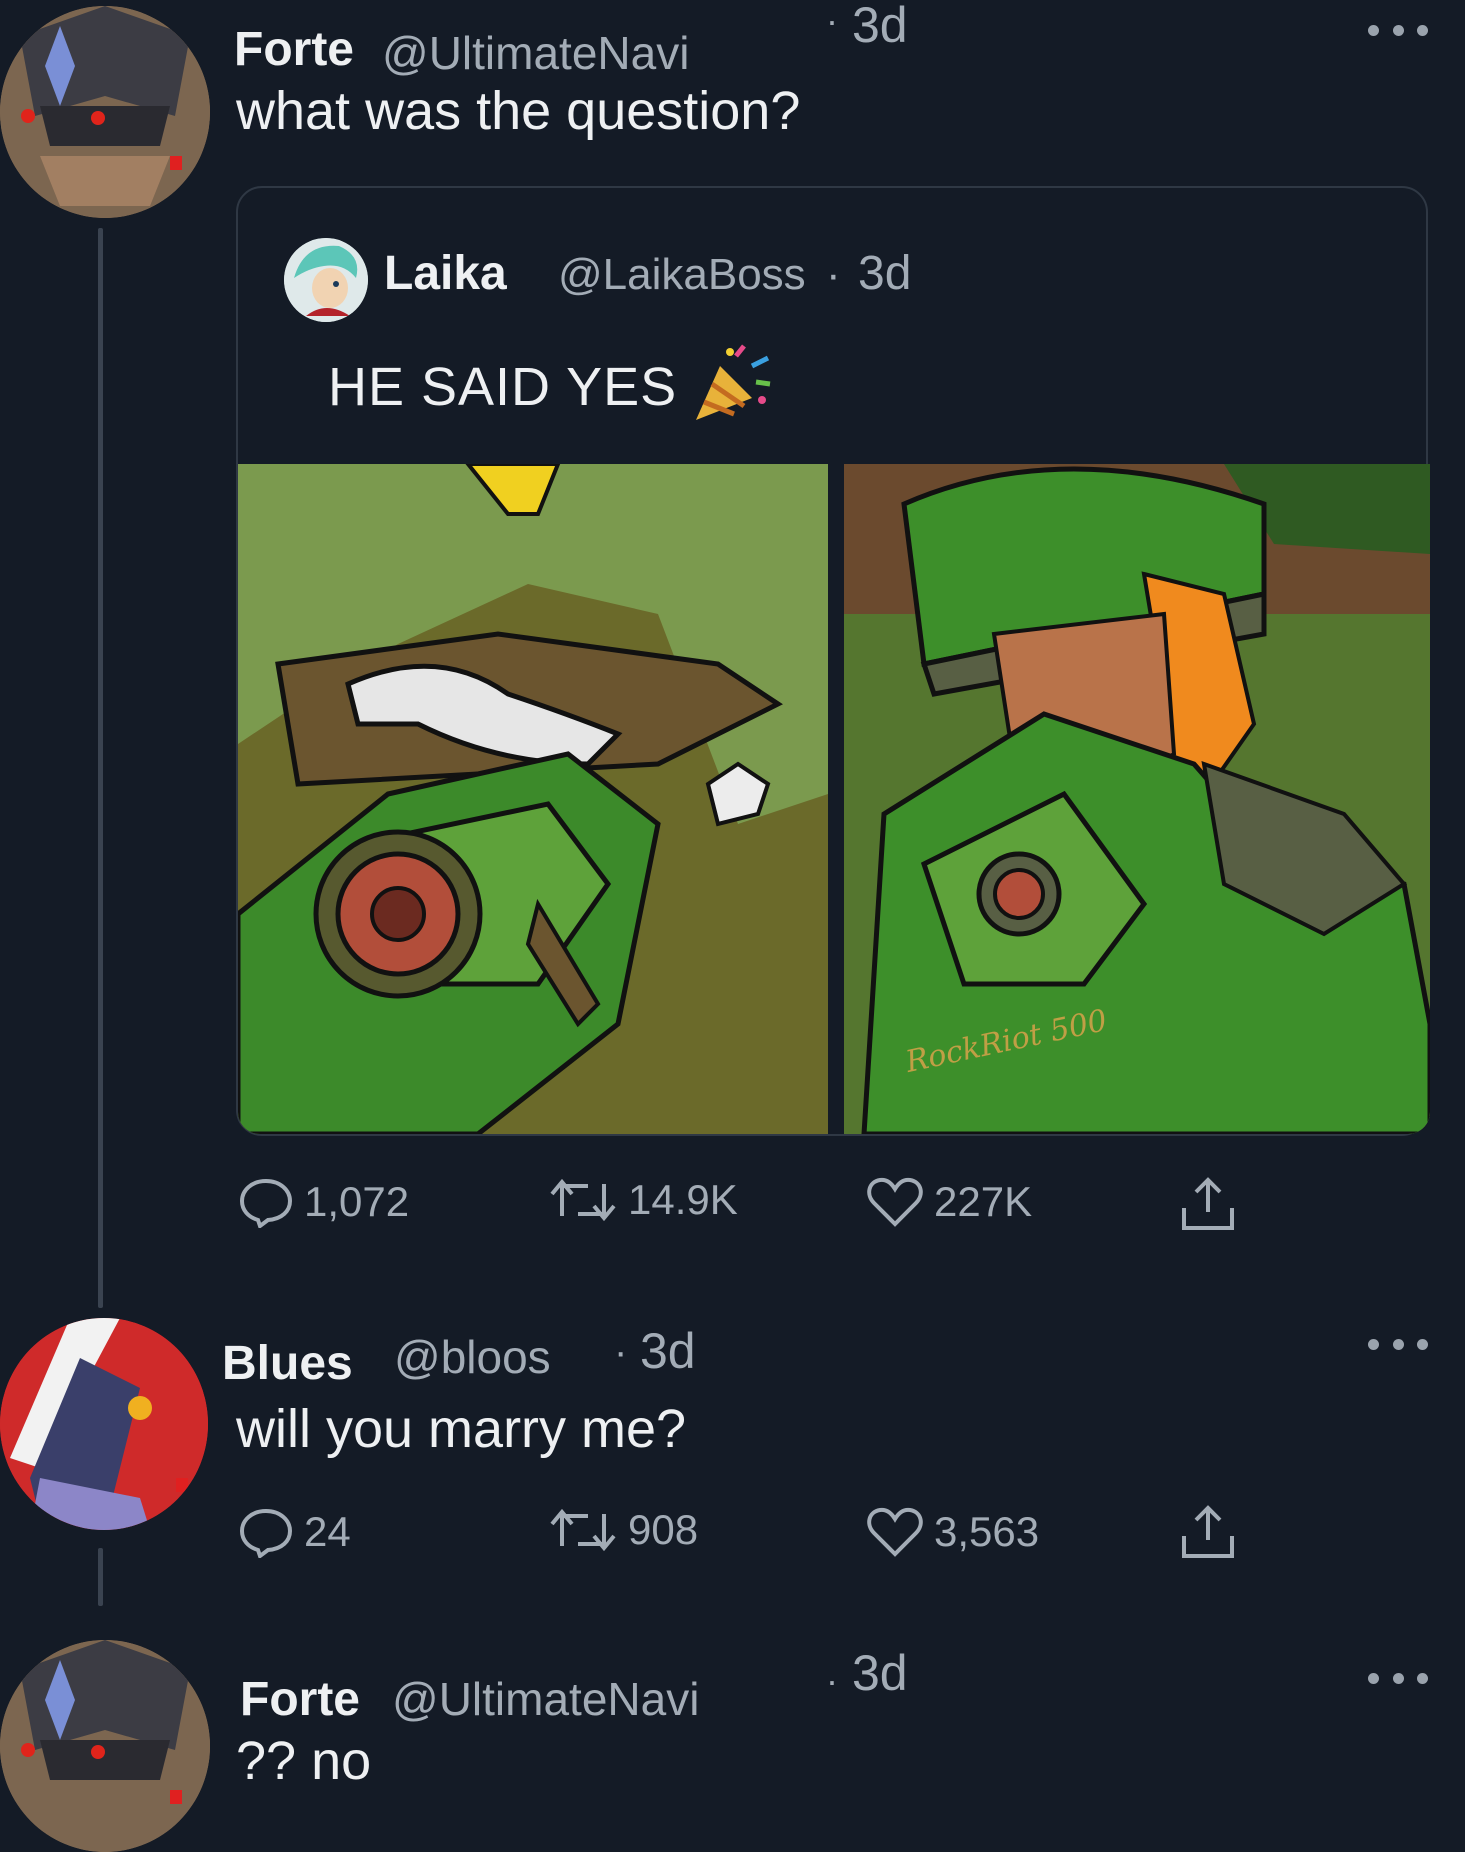 This screenshot has height=1852, width=1465. Describe the element at coordinates (623, 1530) in the screenshot. I see `retweet-button: 908` at that location.